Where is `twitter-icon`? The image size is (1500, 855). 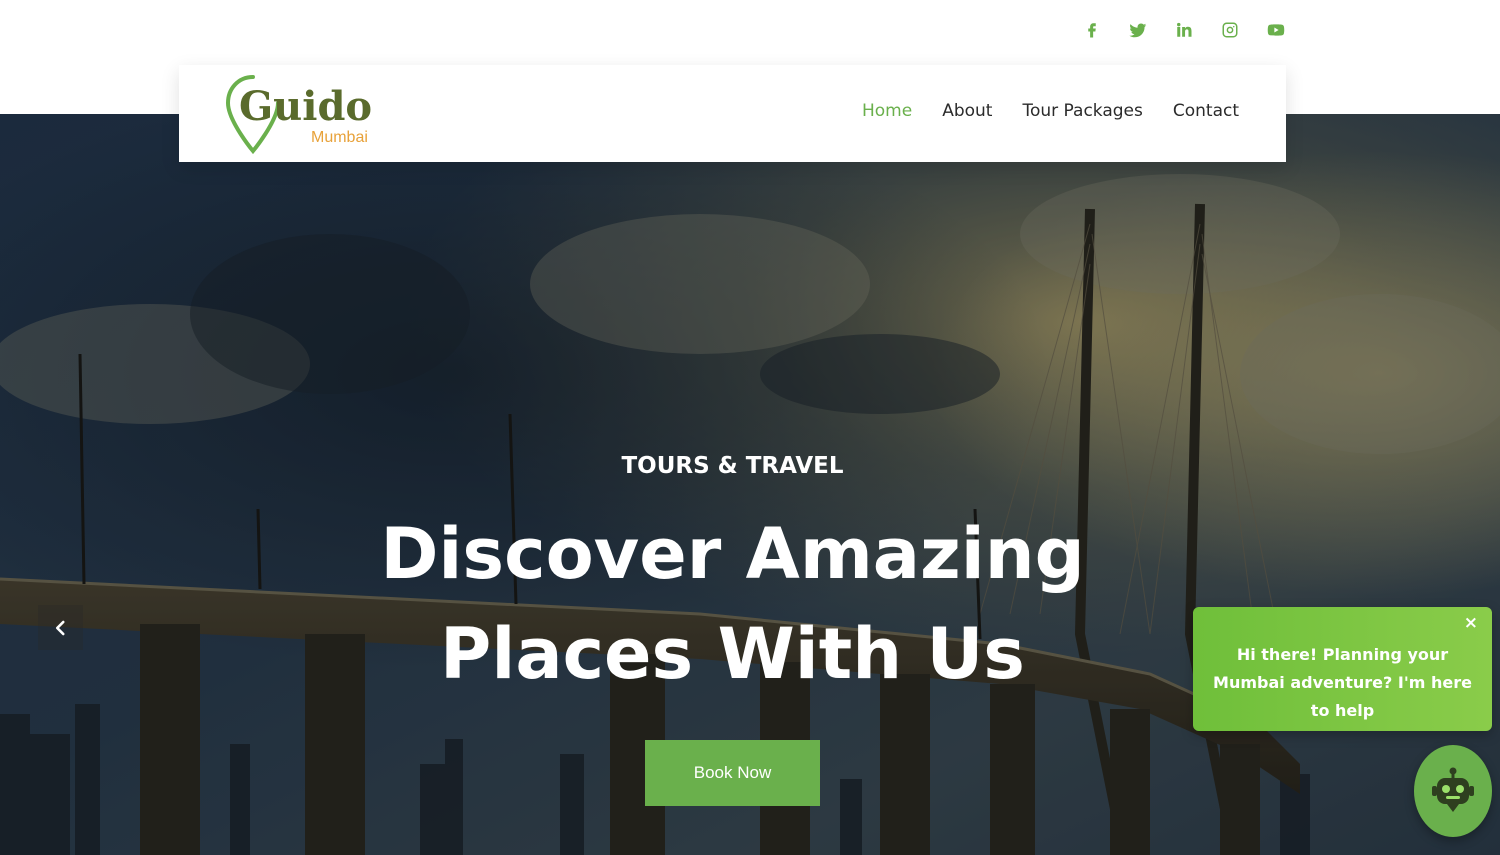
twitter-icon is located at coordinates (1138, 30).